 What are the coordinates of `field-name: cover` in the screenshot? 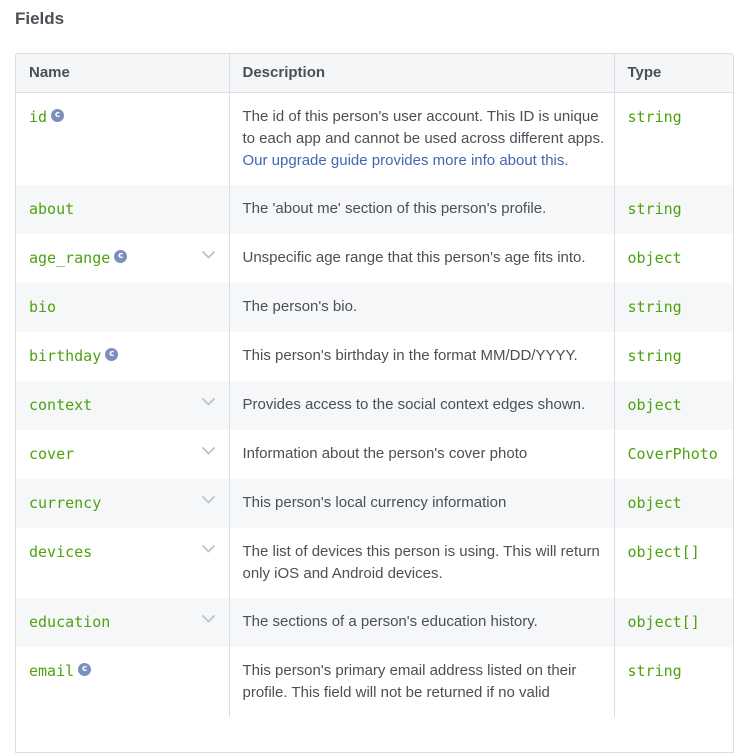 It's located at (52, 453).